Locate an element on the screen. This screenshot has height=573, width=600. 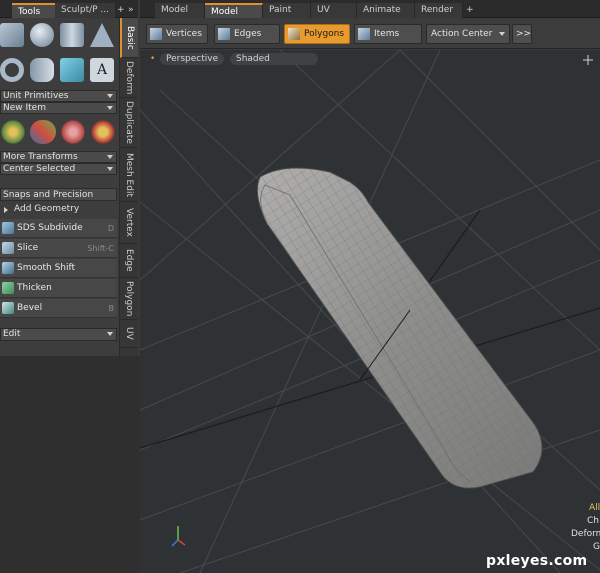
edit-dropdown: Edit is located at coordinates (58, 334).